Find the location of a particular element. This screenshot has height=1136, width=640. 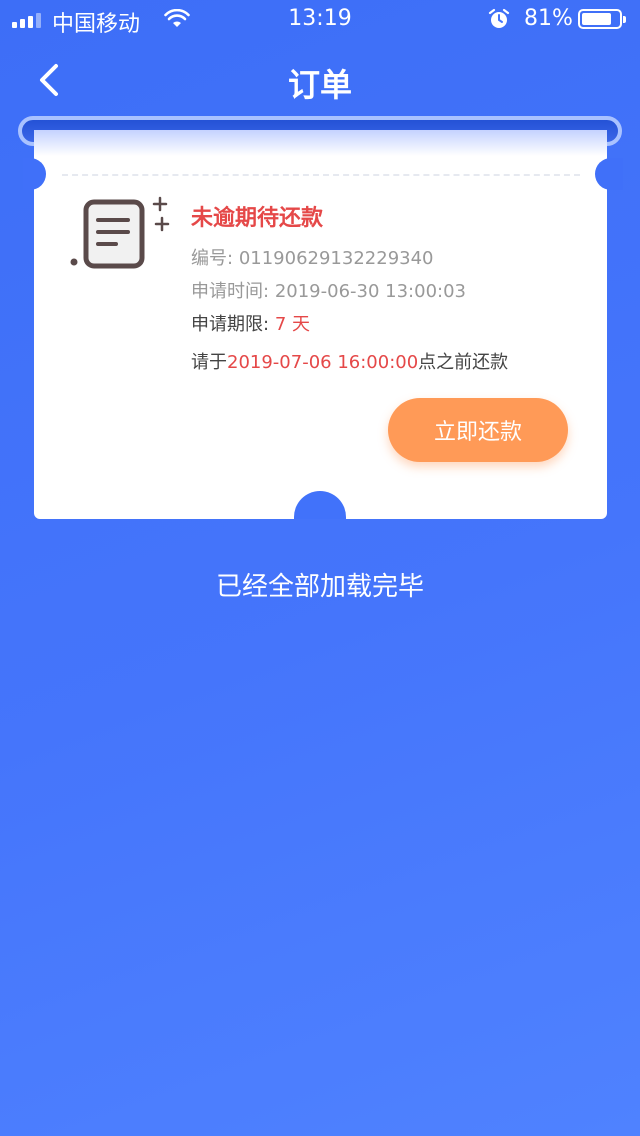

battery-fill is located at coordinates (597, 19).